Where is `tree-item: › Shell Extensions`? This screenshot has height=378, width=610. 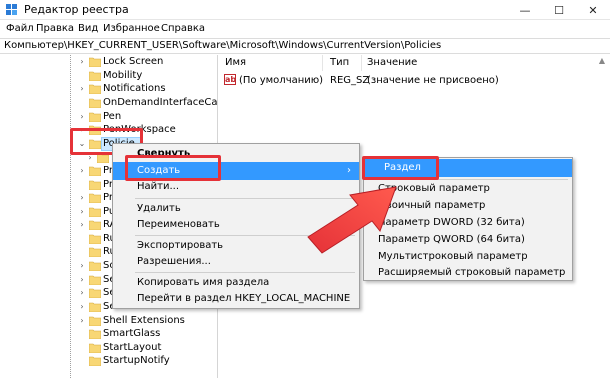
tree-item: › Shell Extensions is located at coordinates (108, 322).